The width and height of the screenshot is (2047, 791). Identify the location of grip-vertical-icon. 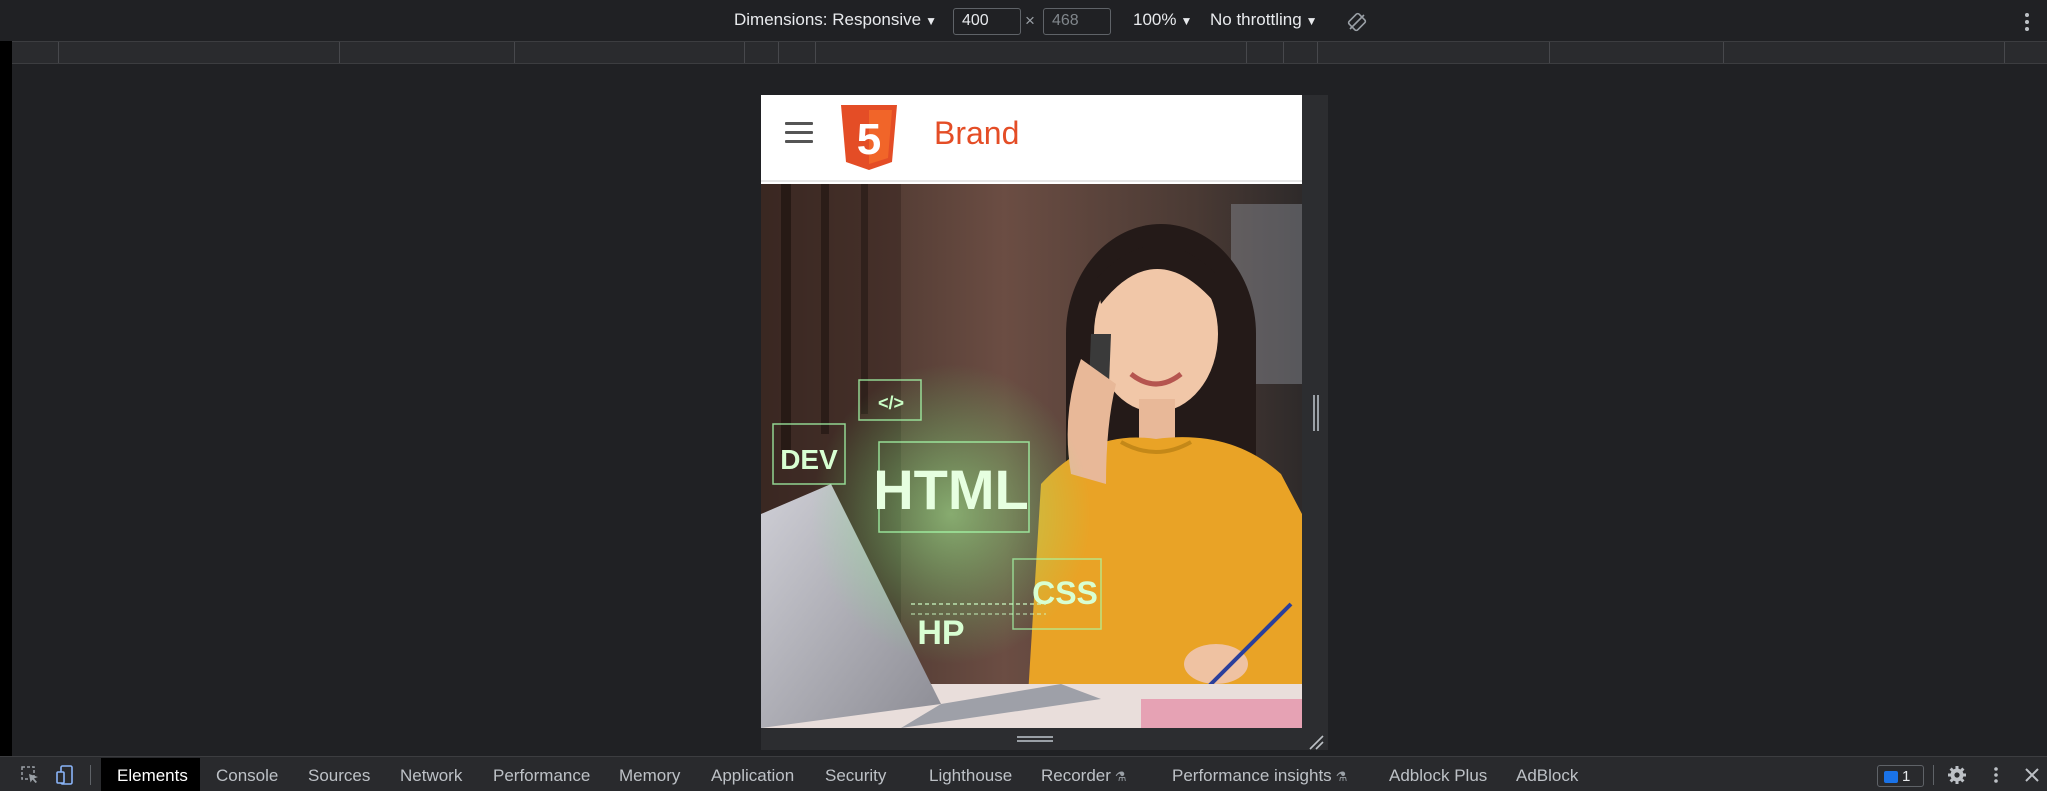
(1316, 413).